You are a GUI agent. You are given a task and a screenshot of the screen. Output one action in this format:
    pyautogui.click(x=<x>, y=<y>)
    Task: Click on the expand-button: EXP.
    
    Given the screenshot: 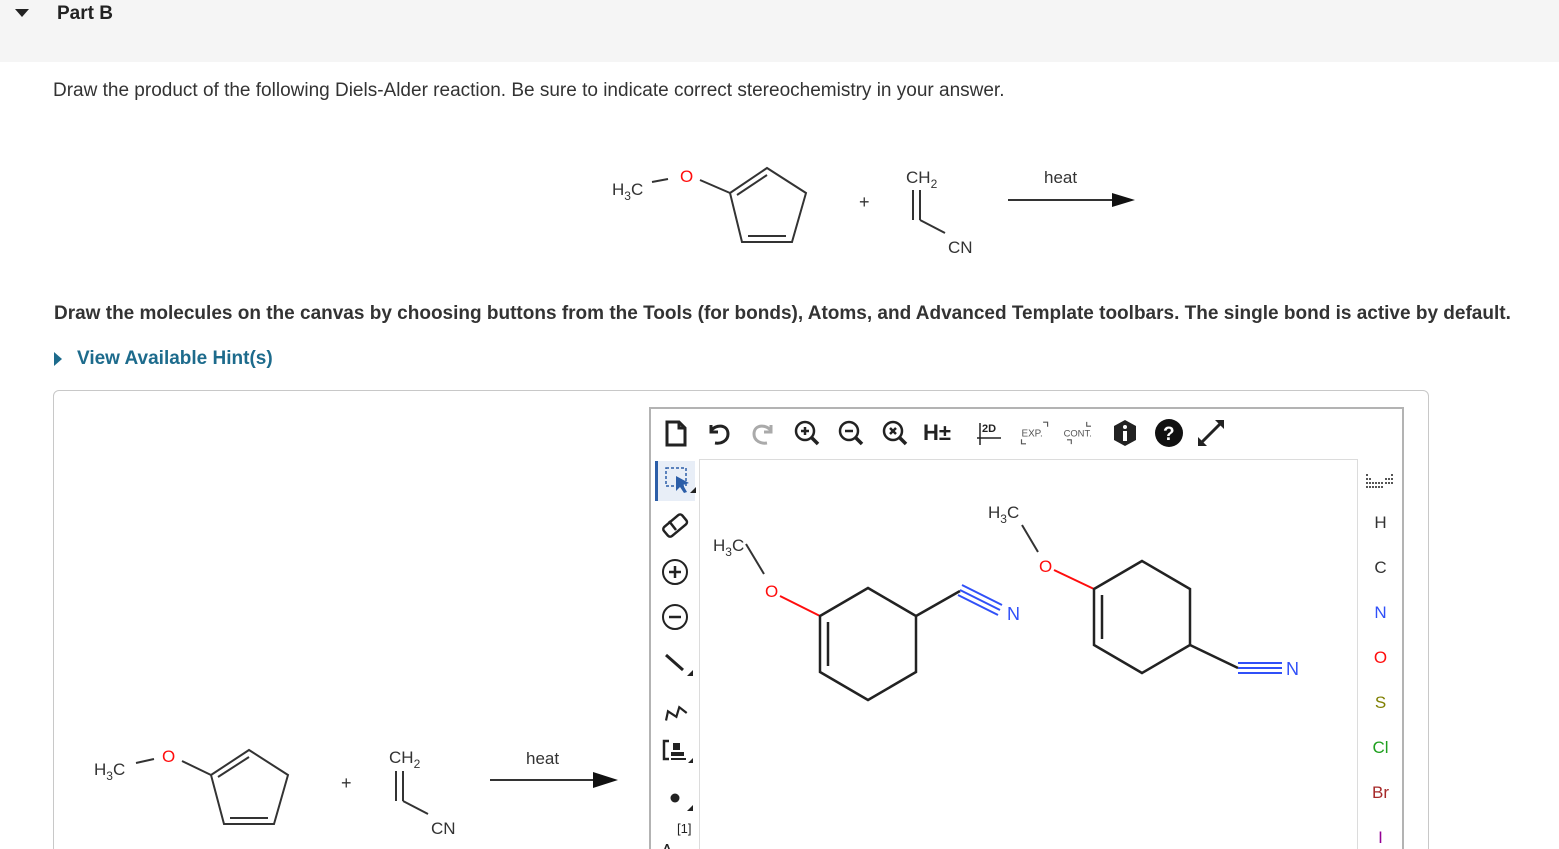 What is the action you would take?
    pyautogui.click(x=1037, y=433)
    